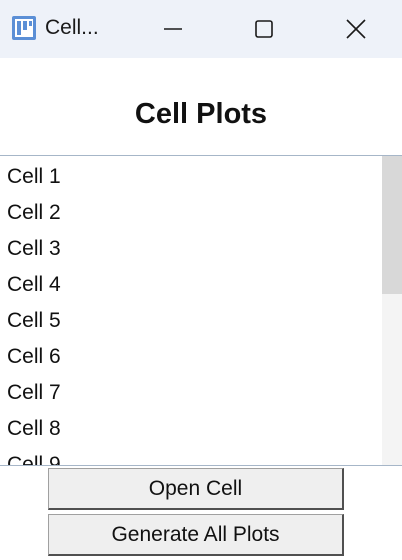 The image size is (402, 560). I want to click on list-item: Cell 7, so click(190, 393).